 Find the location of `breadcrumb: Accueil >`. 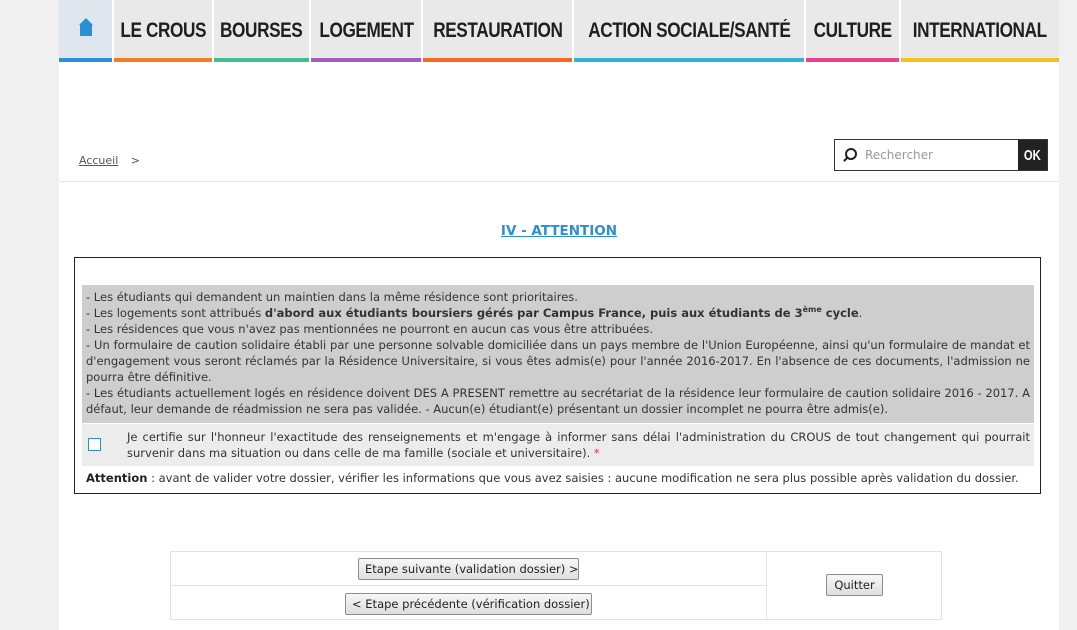

breadcrumb: Accueil > is located at coordinates (109, 160).